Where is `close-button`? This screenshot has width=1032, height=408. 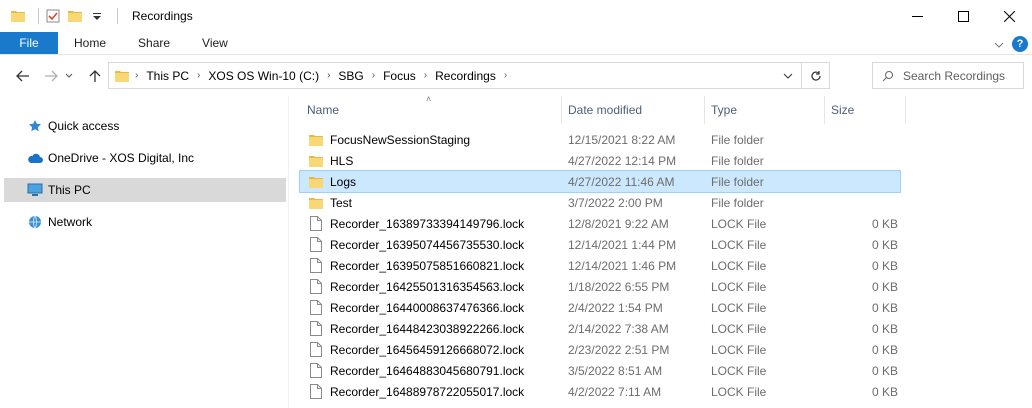 close-button is located at coordinates (1009, 16).